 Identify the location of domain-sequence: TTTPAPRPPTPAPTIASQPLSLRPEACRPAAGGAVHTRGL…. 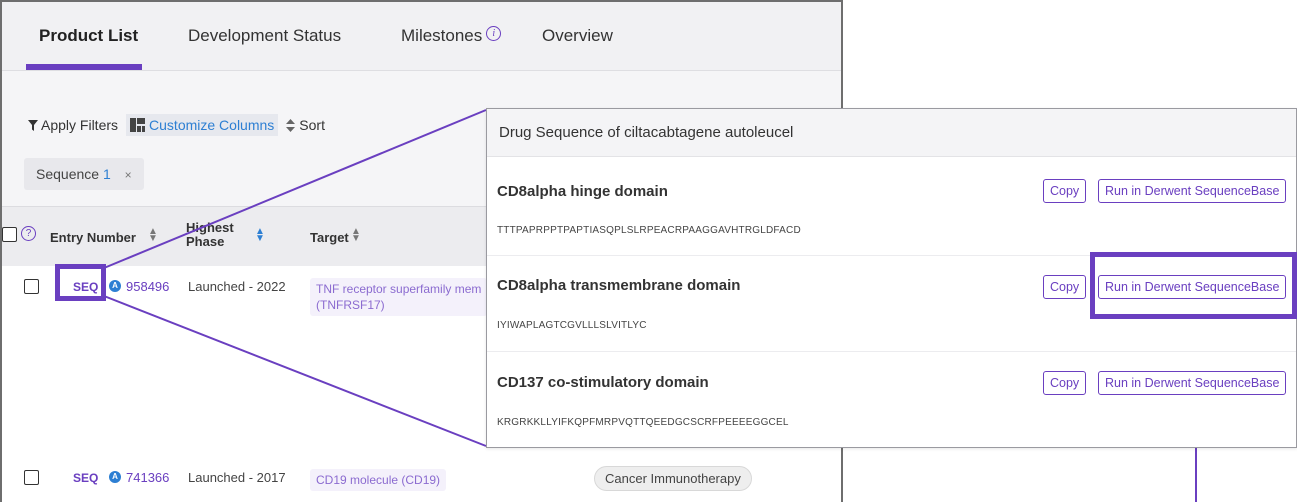
(649, 230).